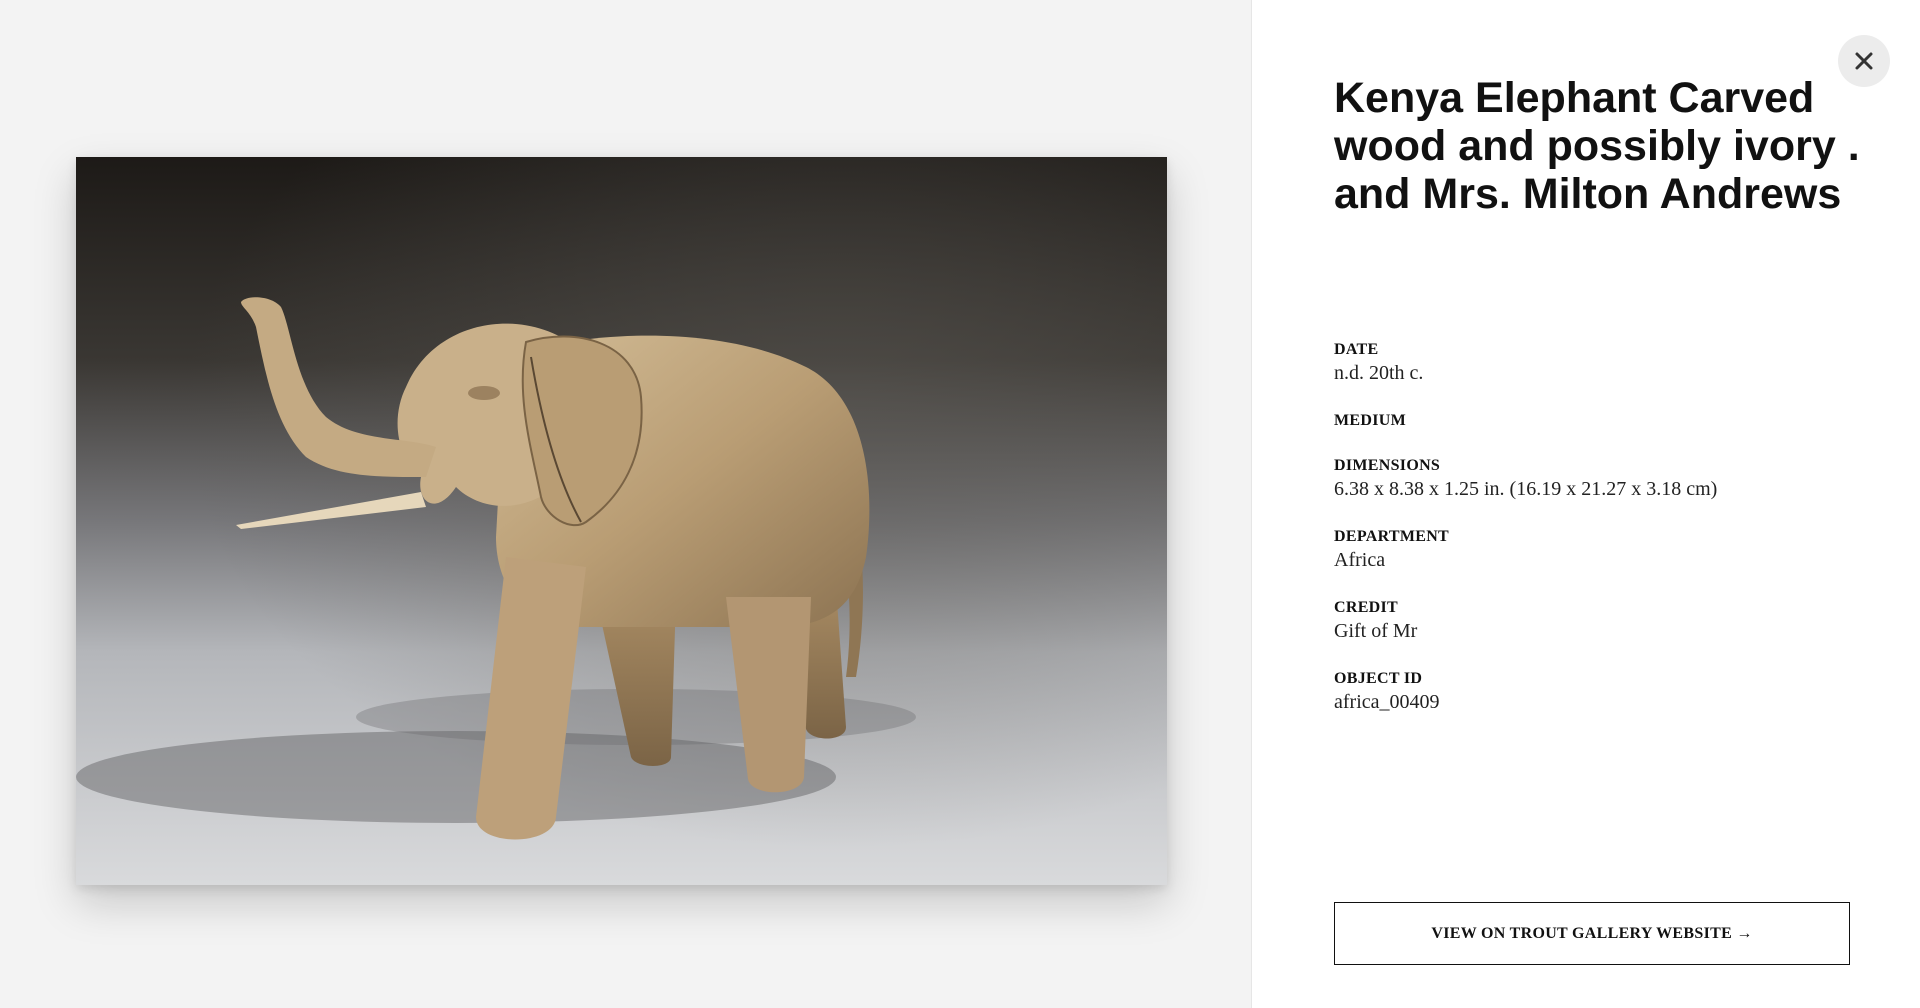  Describe the element at coordinates (1379, 373) in the screenshot. I see `field-value: n.d. 20th c.` at that location.